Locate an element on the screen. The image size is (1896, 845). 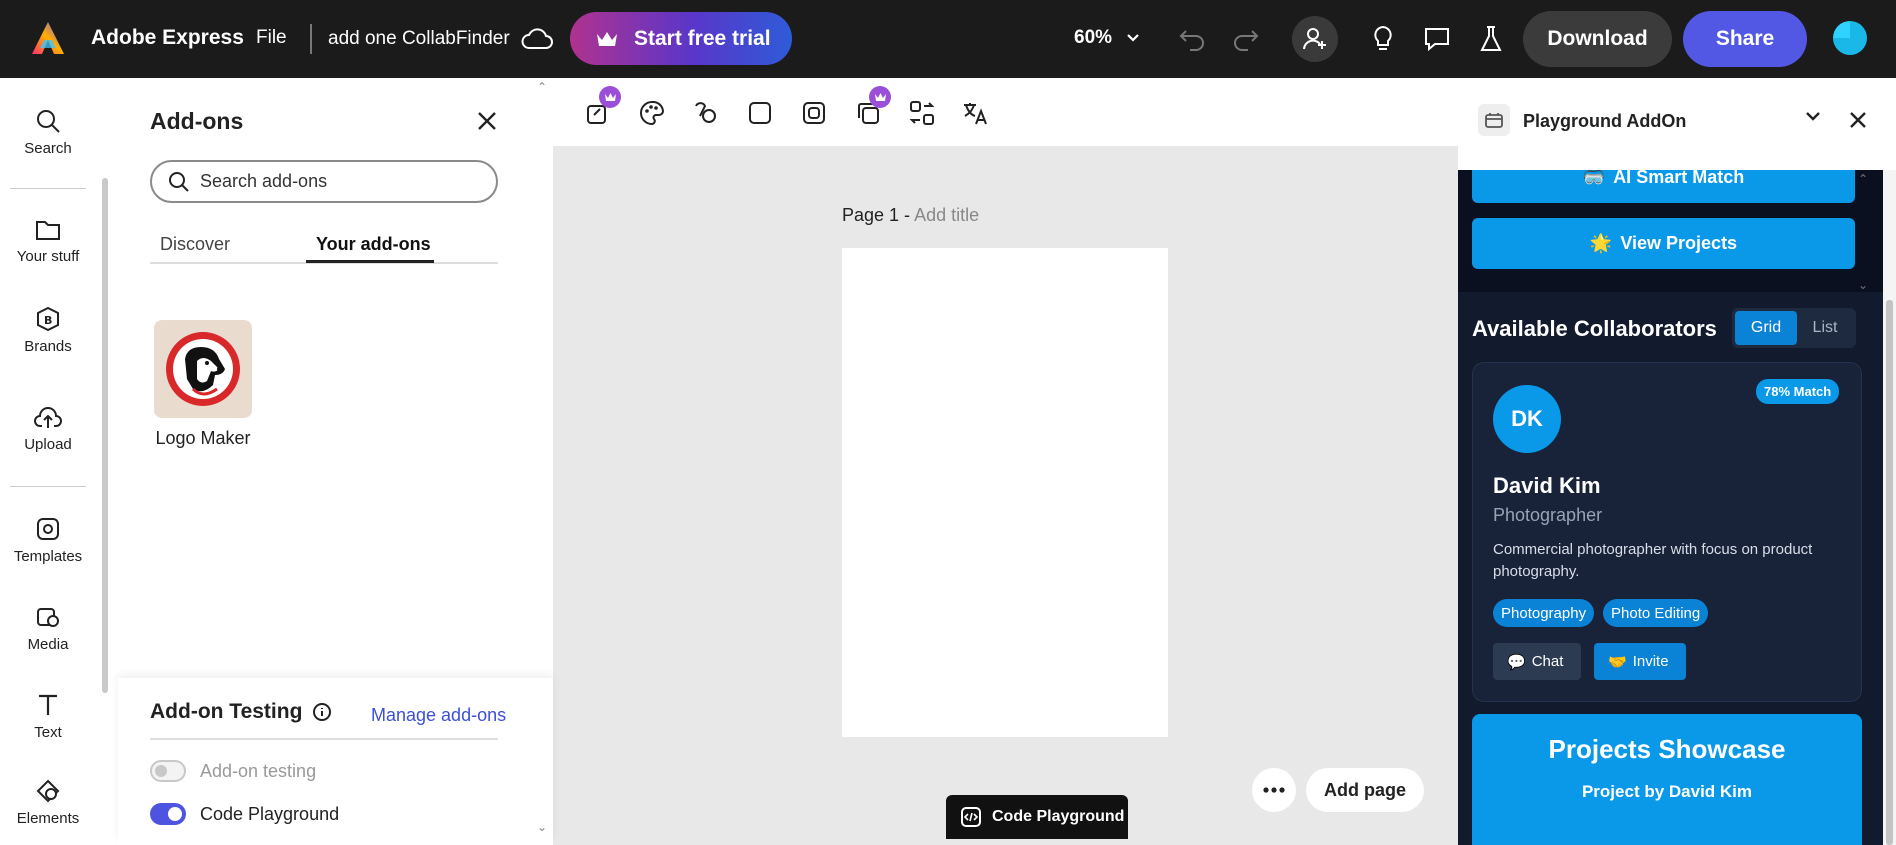
list-view-button: List is located at coordinates (1825, 328).